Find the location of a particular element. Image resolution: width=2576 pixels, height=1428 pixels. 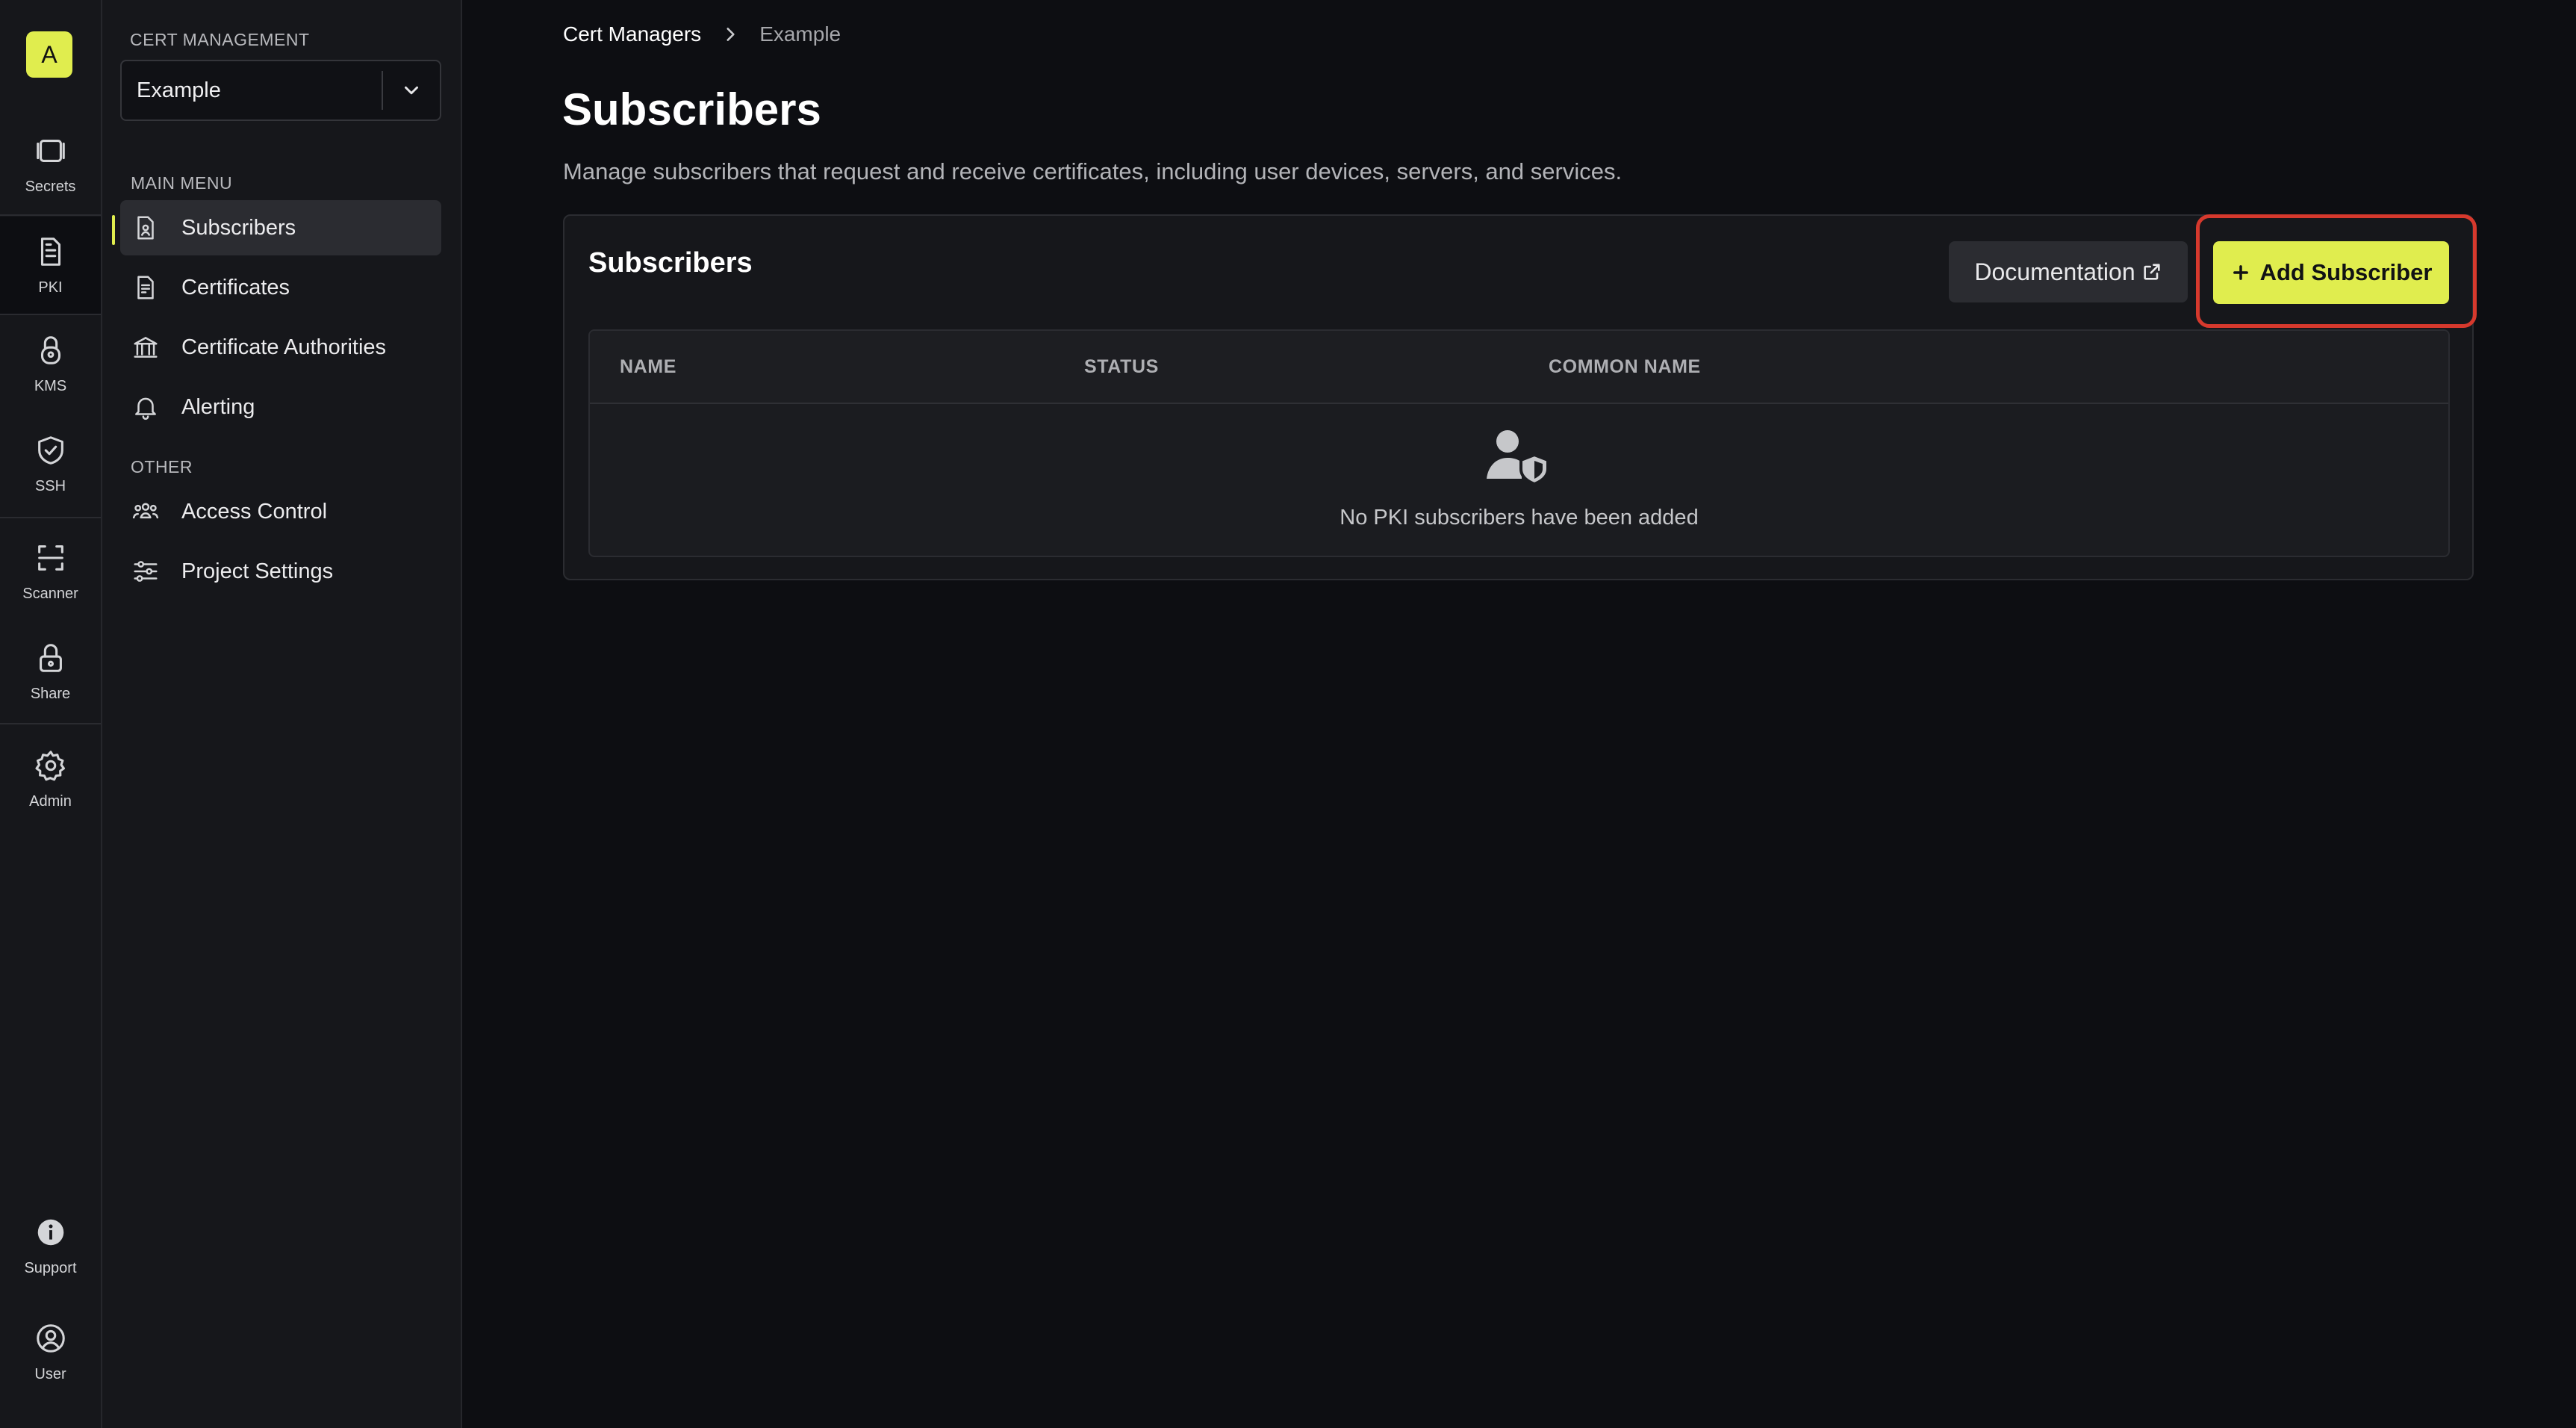

sidebar-item-alerting: Alerting is located at coordinates (280, 407).